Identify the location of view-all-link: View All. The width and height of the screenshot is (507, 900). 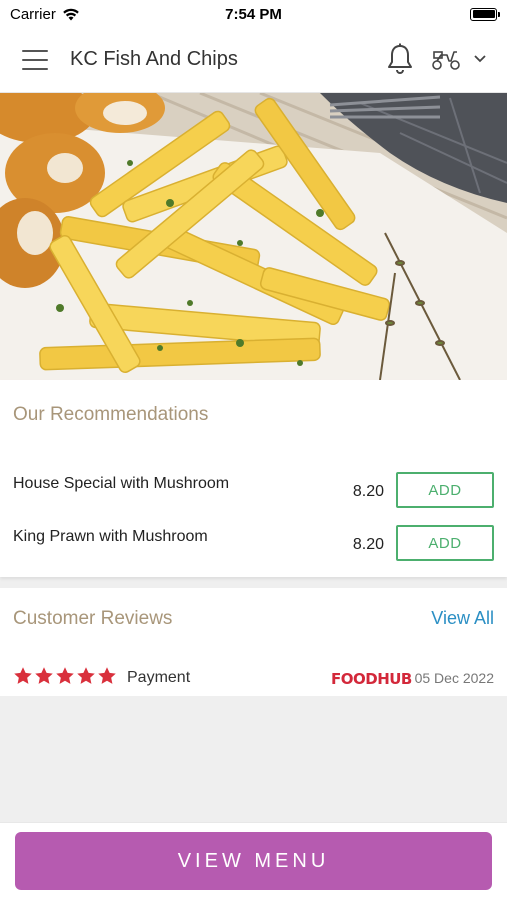
(462, 618).